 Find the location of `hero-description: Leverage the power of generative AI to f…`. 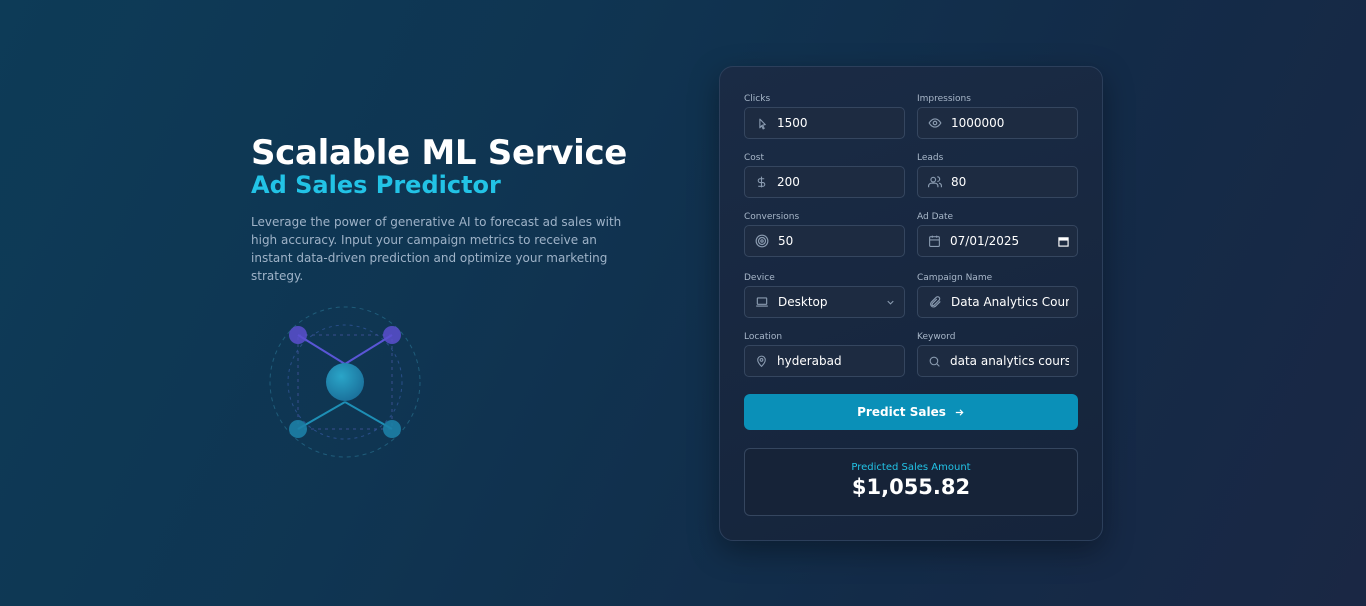

hero-description: Leverage the power of generative AI to f… is located at coordinates (436, 249).